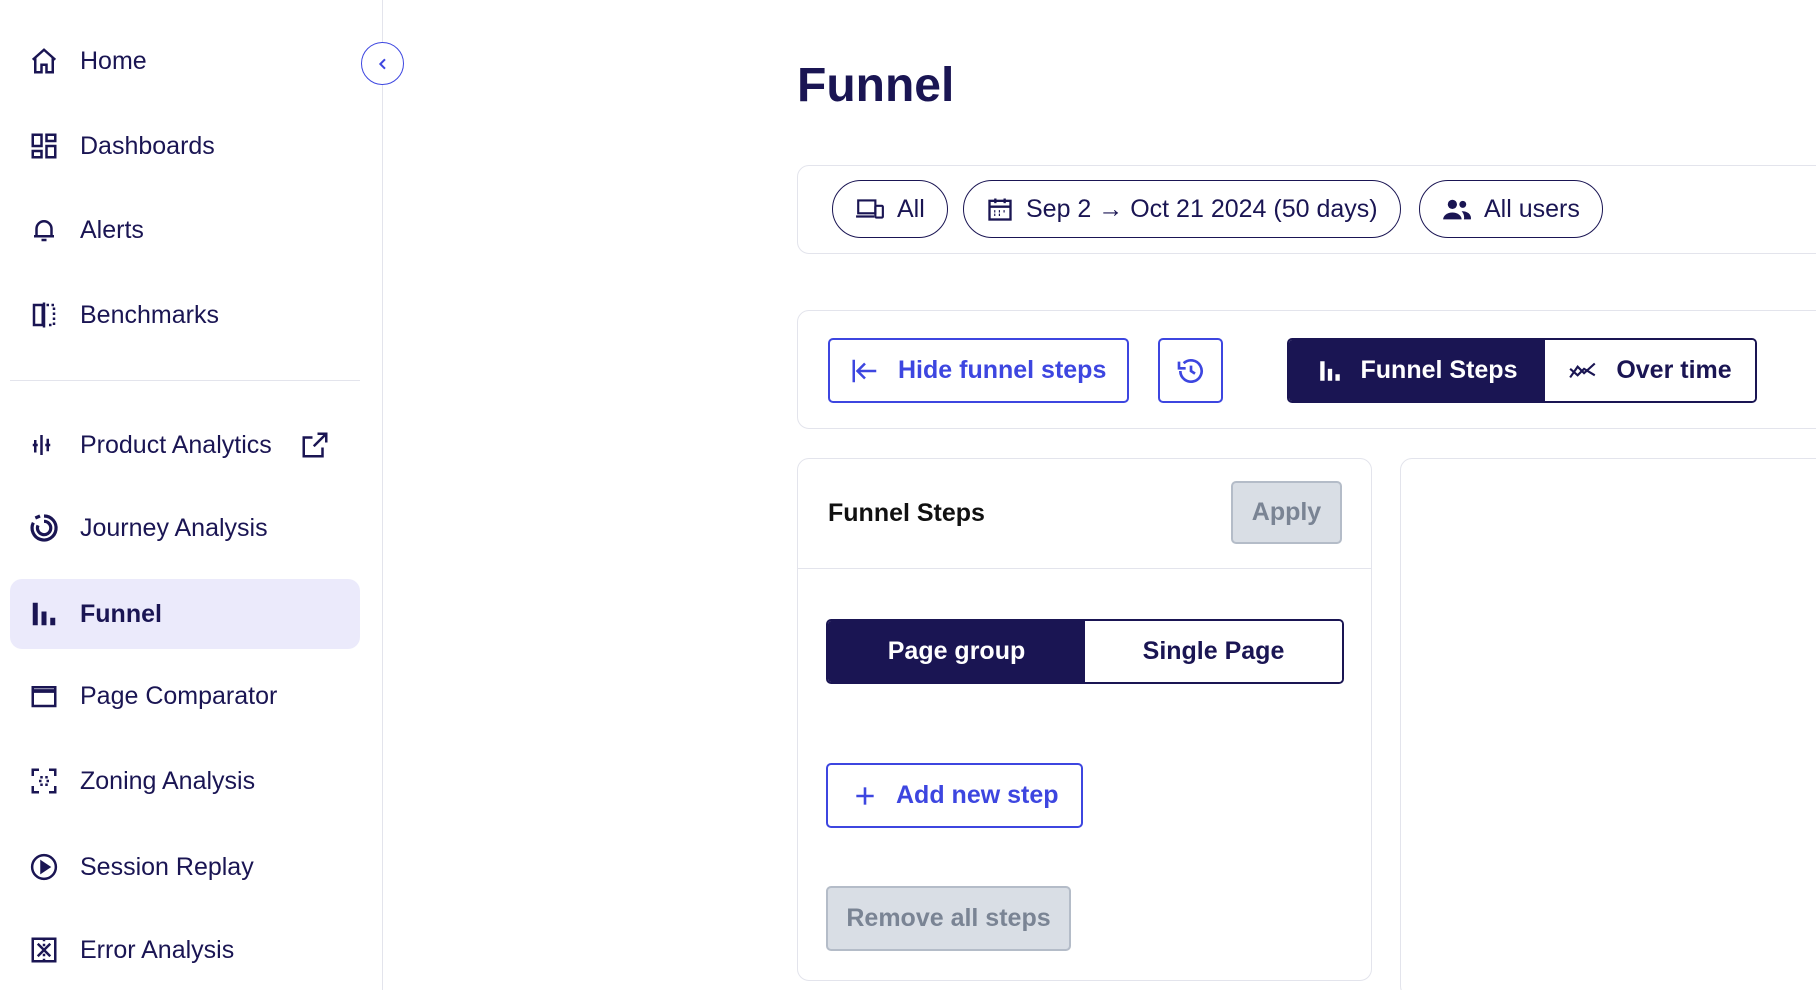 The height and width of the screenshot is (990, 1816). I want to click on sidebar-item-label: Journey Analysis, so click(174, 527).